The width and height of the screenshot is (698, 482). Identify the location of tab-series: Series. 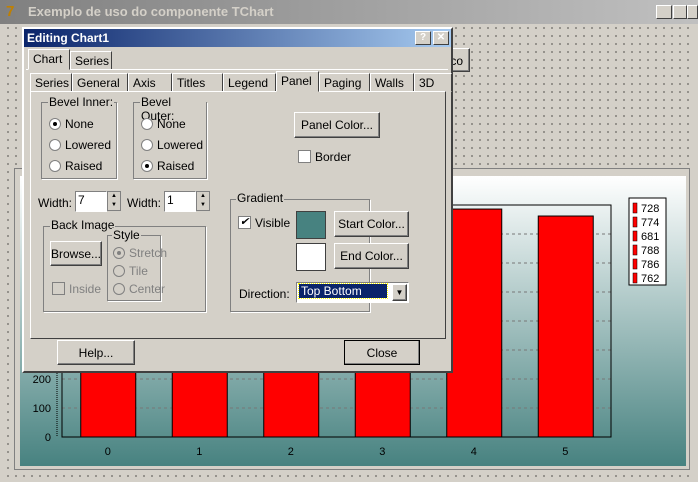
(91, 60).